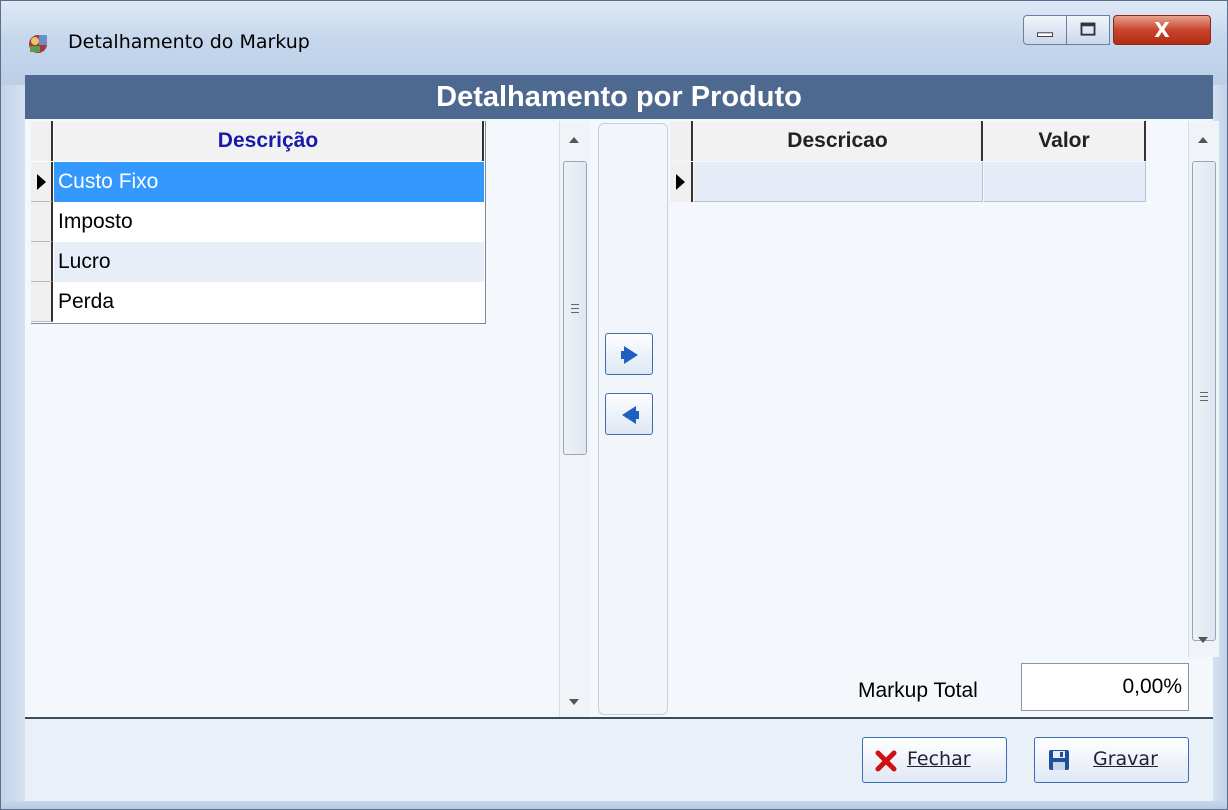 The height and width of the screenshot is (810, 1228). What do you see at coordinates (1065, 141) in the screenshot?
I see `right-grid-header-valor: Valor` at bounding box center [1065, 141].